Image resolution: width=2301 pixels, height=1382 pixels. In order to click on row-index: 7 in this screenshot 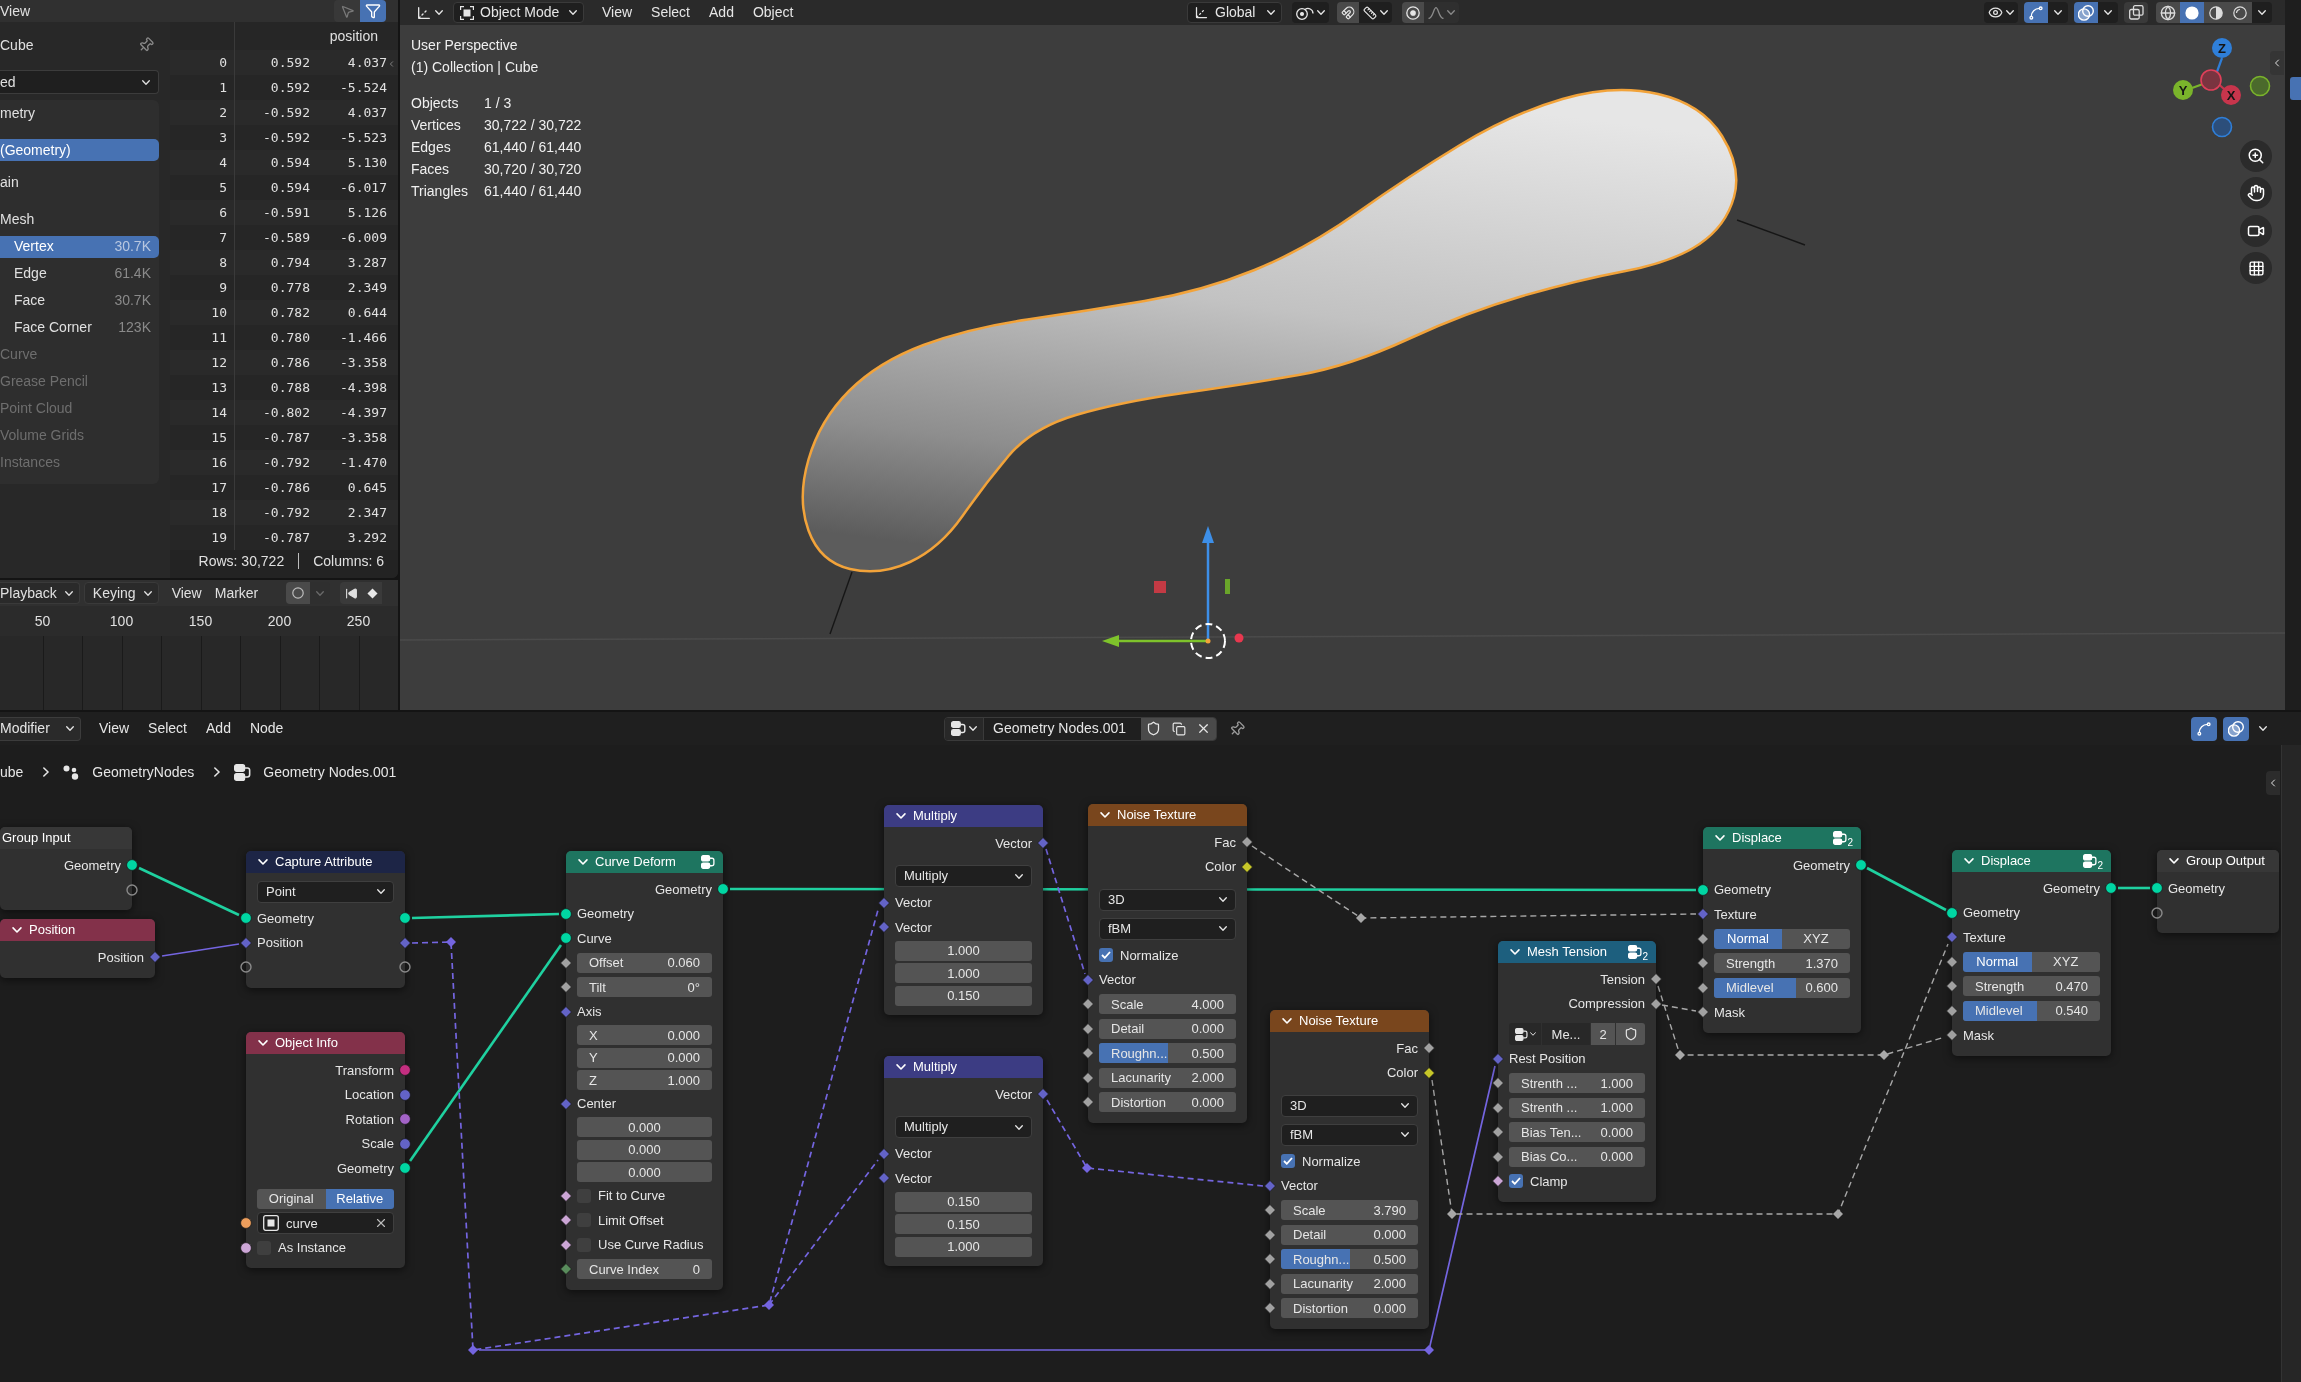, I will do `click(223, 237)`.